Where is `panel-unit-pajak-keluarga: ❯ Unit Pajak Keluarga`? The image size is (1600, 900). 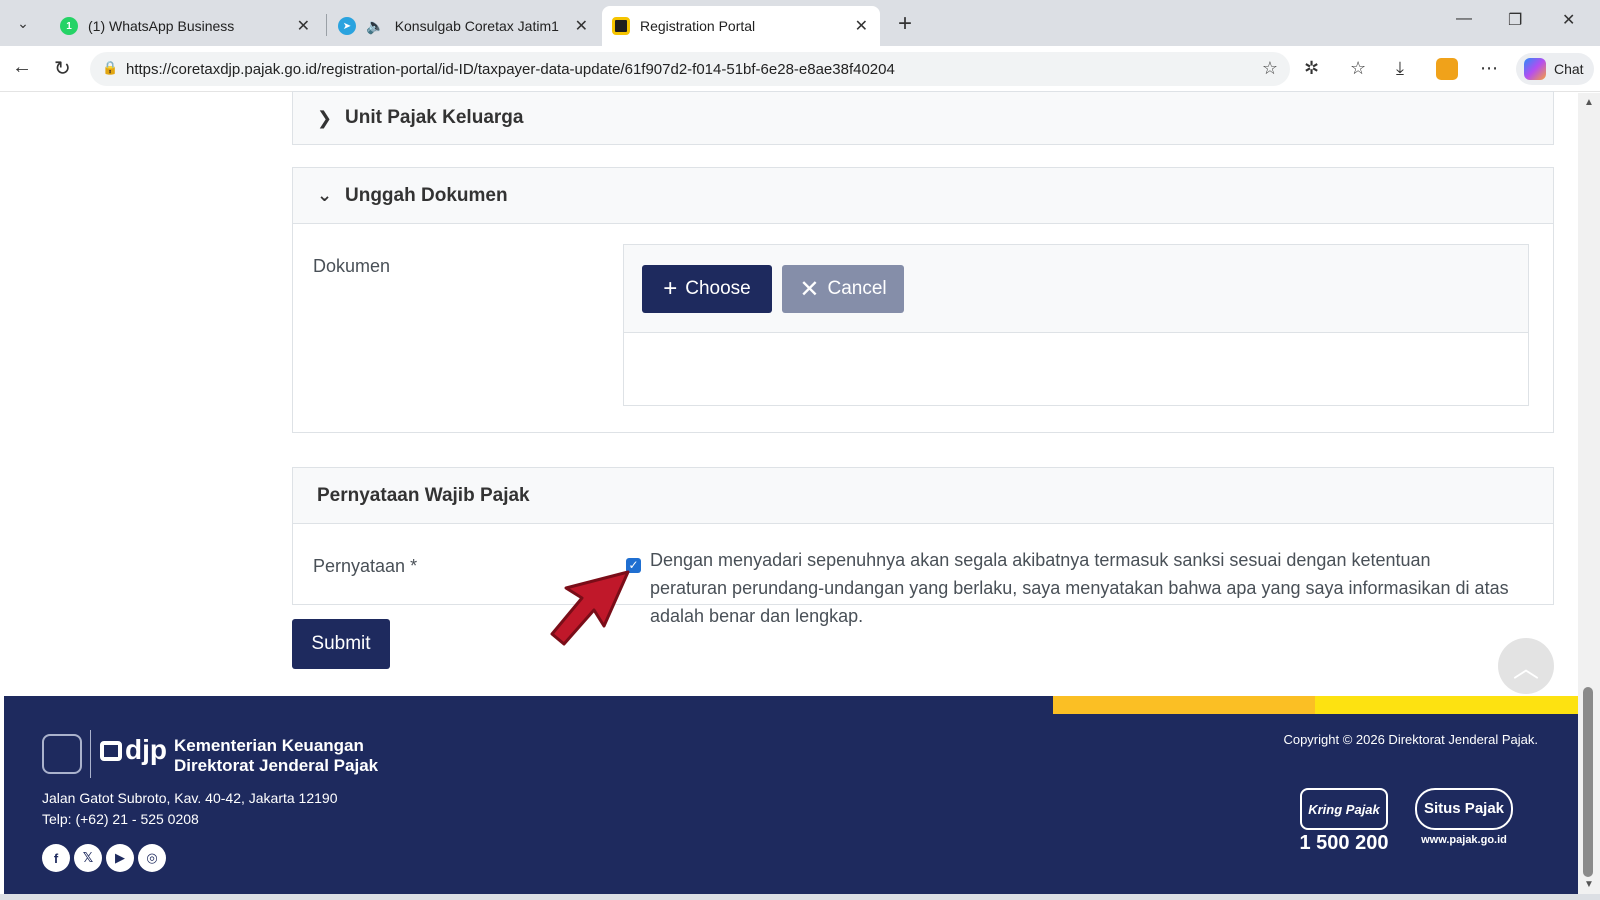
panel-unit-pajak-keluarga: ❯ Unit Pajak Keluarga is located at coordinates (923, 118).